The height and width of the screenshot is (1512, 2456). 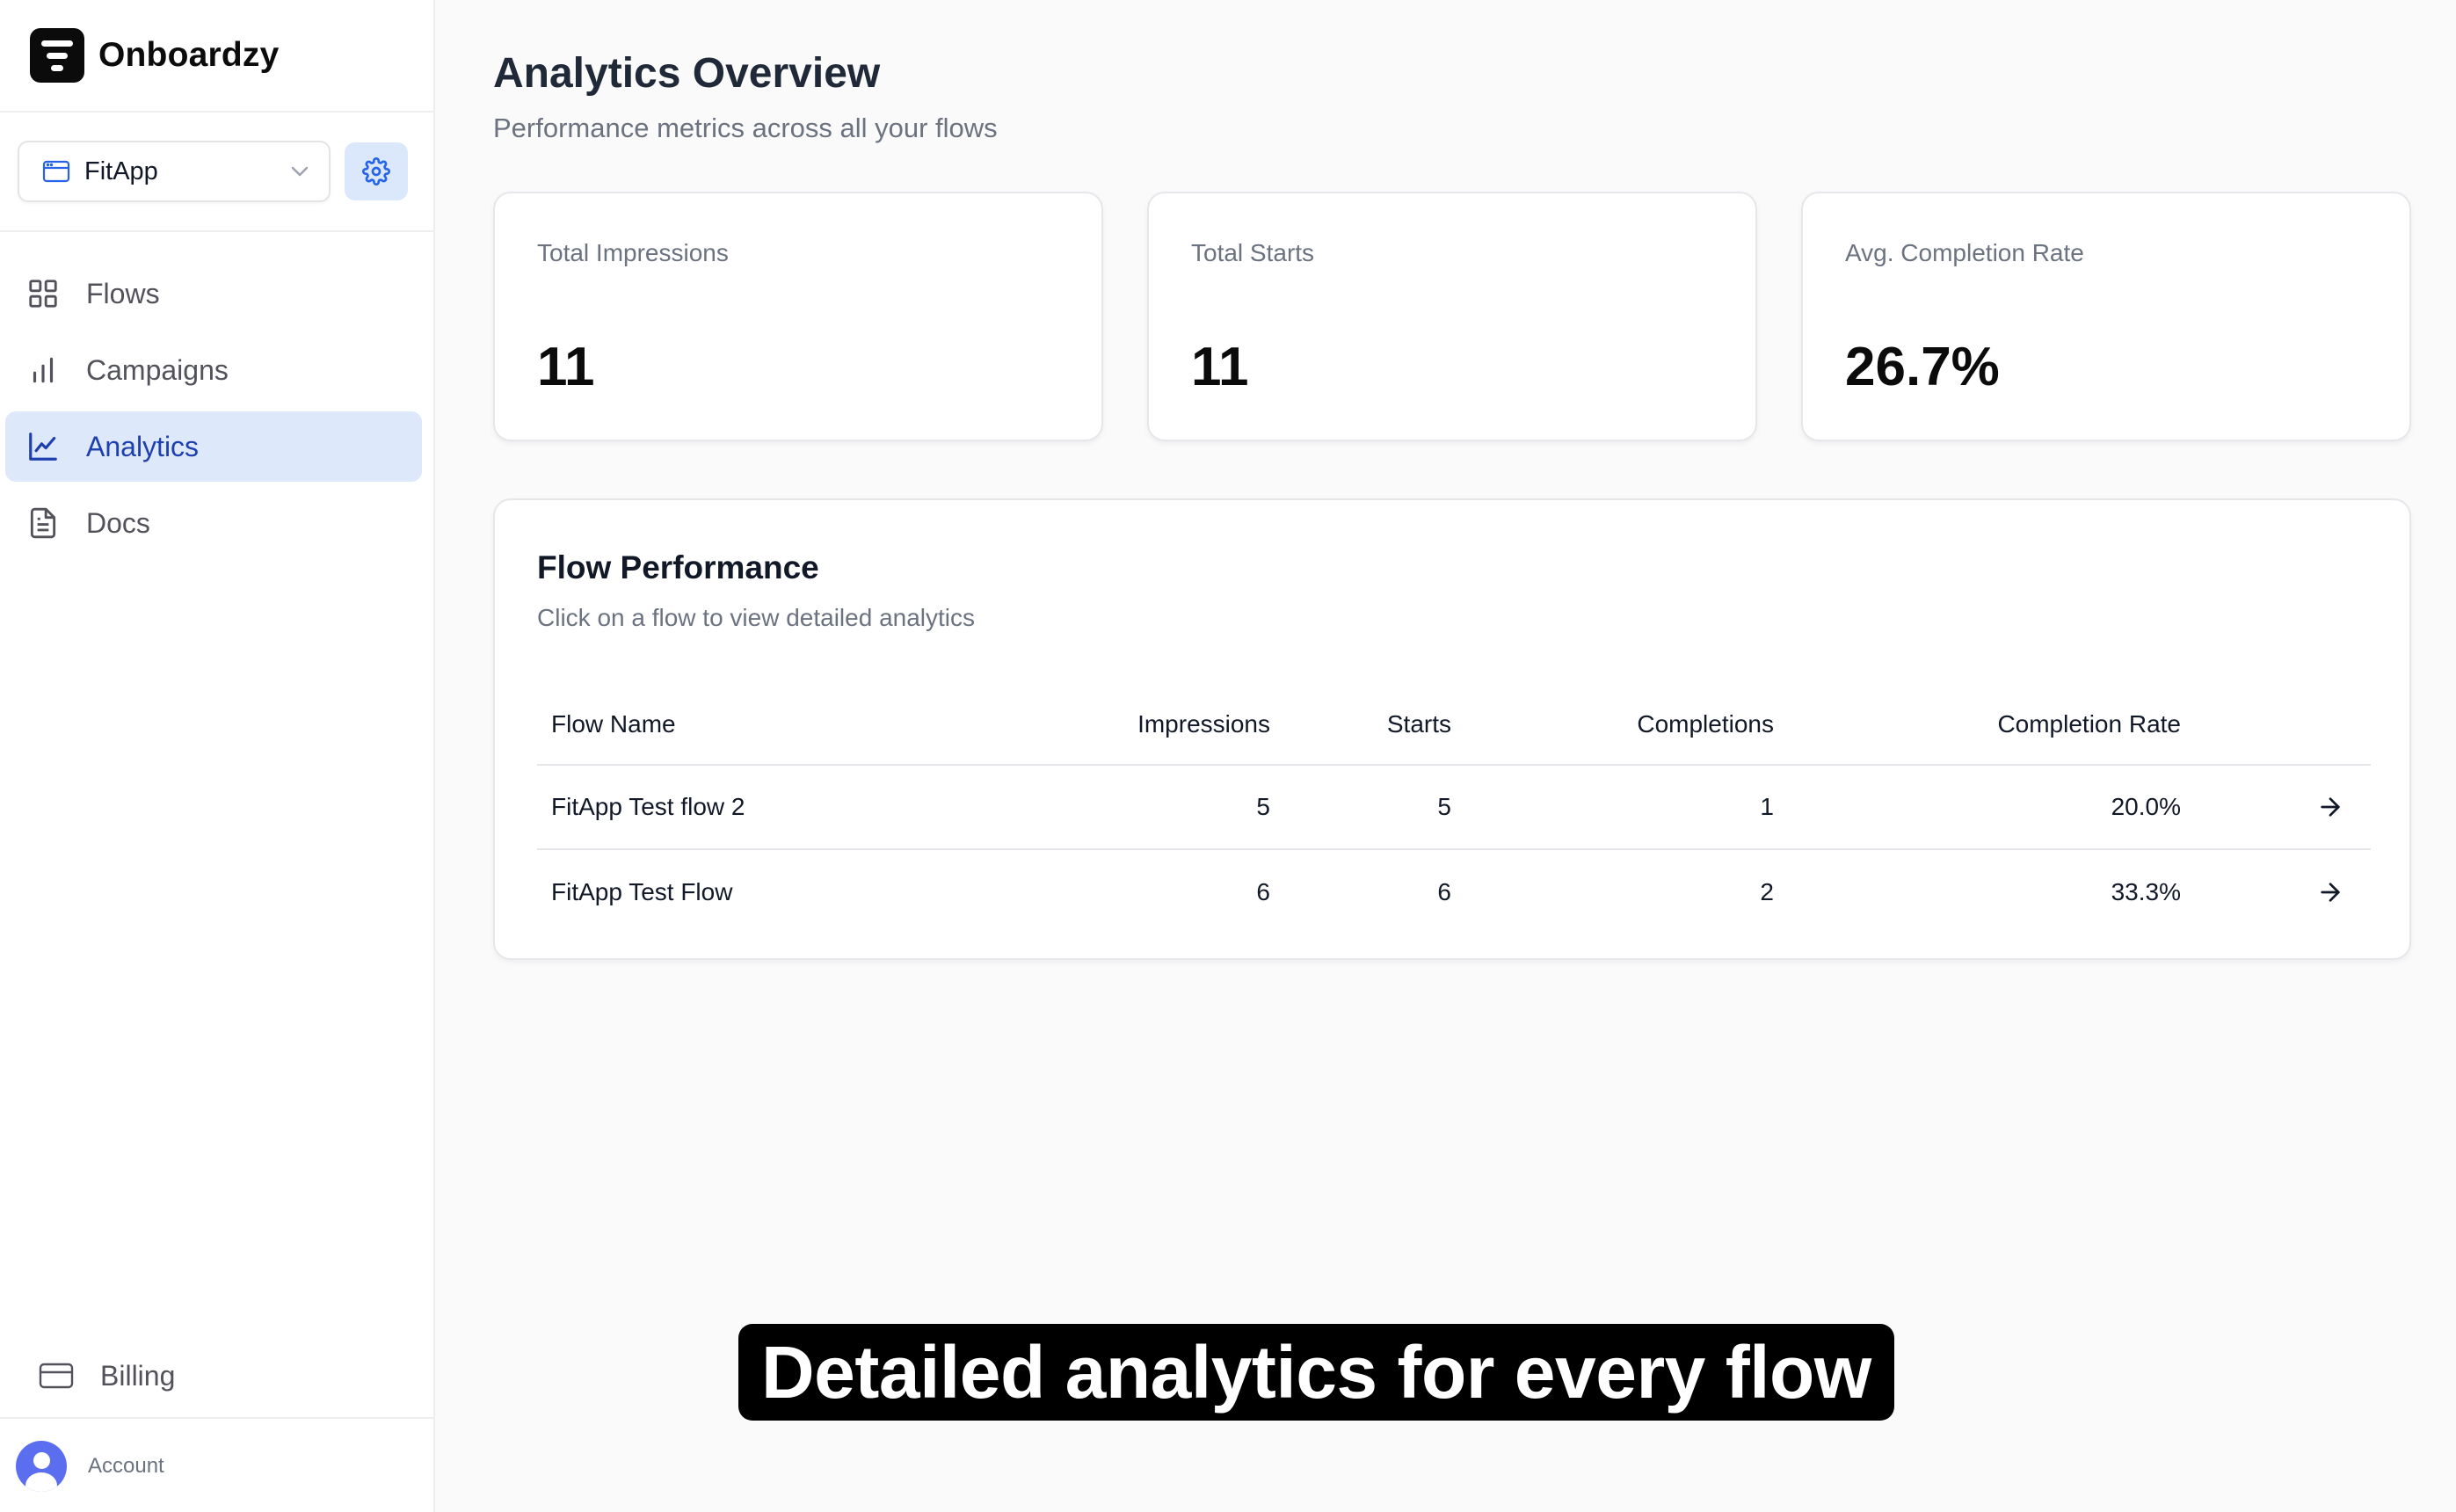 I want to click on sidebar-item-analytics: Analytics, so click(x=213, y=447).